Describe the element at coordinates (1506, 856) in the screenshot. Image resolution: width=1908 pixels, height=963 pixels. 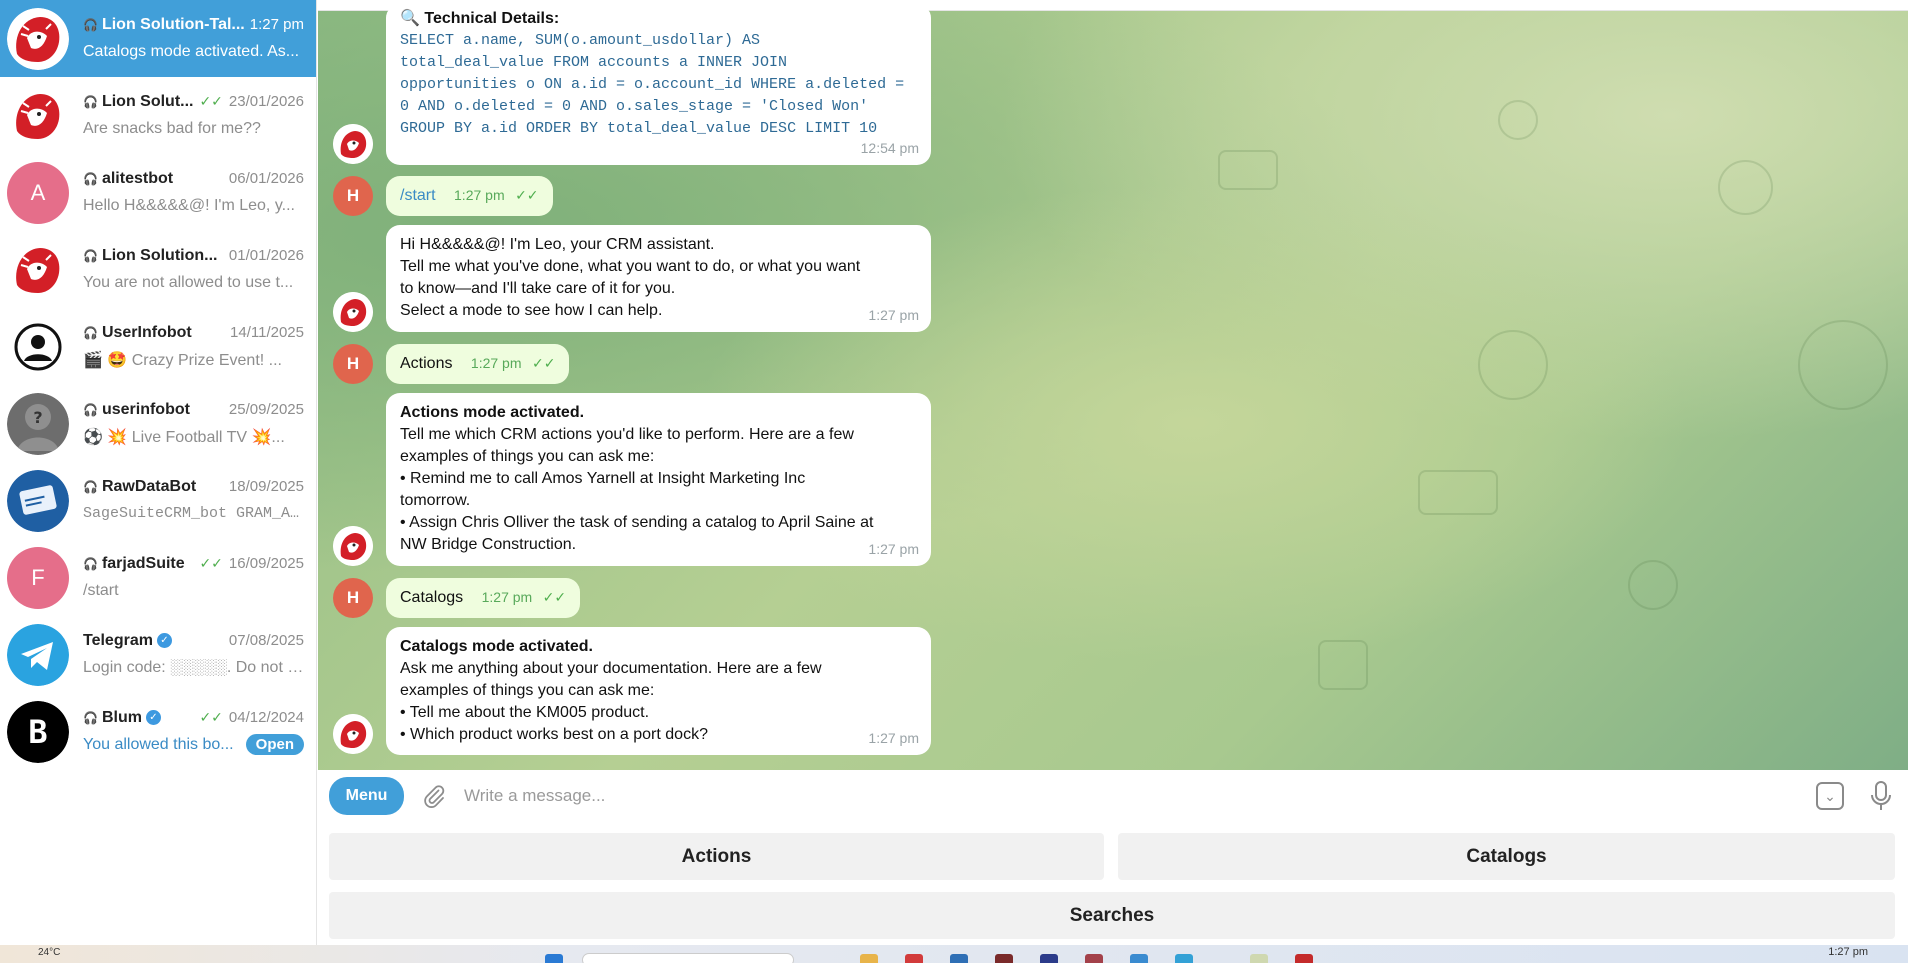
I see `keyboard-button-catalogs: Catalogs` at that location.